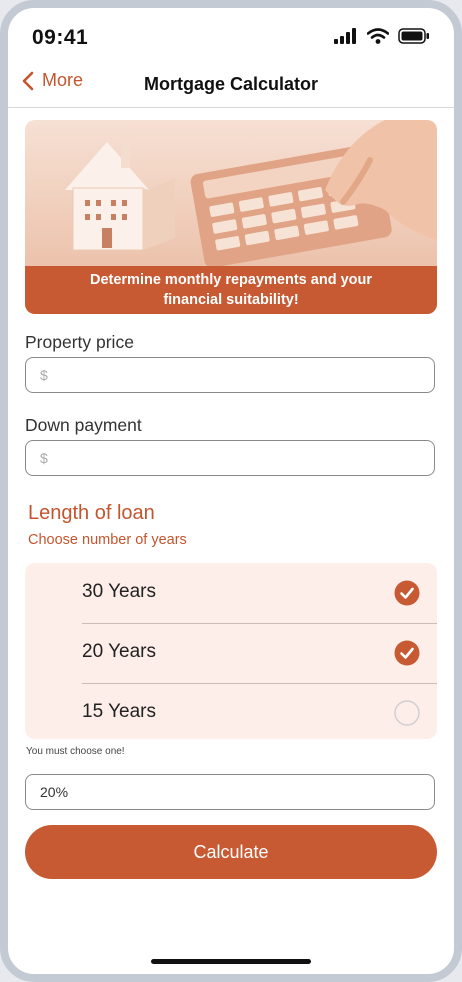 Image resolution: width=462 pixels, height=982 pixels. I want to click on loan-option-label: 20 Years, so click(119, 651).